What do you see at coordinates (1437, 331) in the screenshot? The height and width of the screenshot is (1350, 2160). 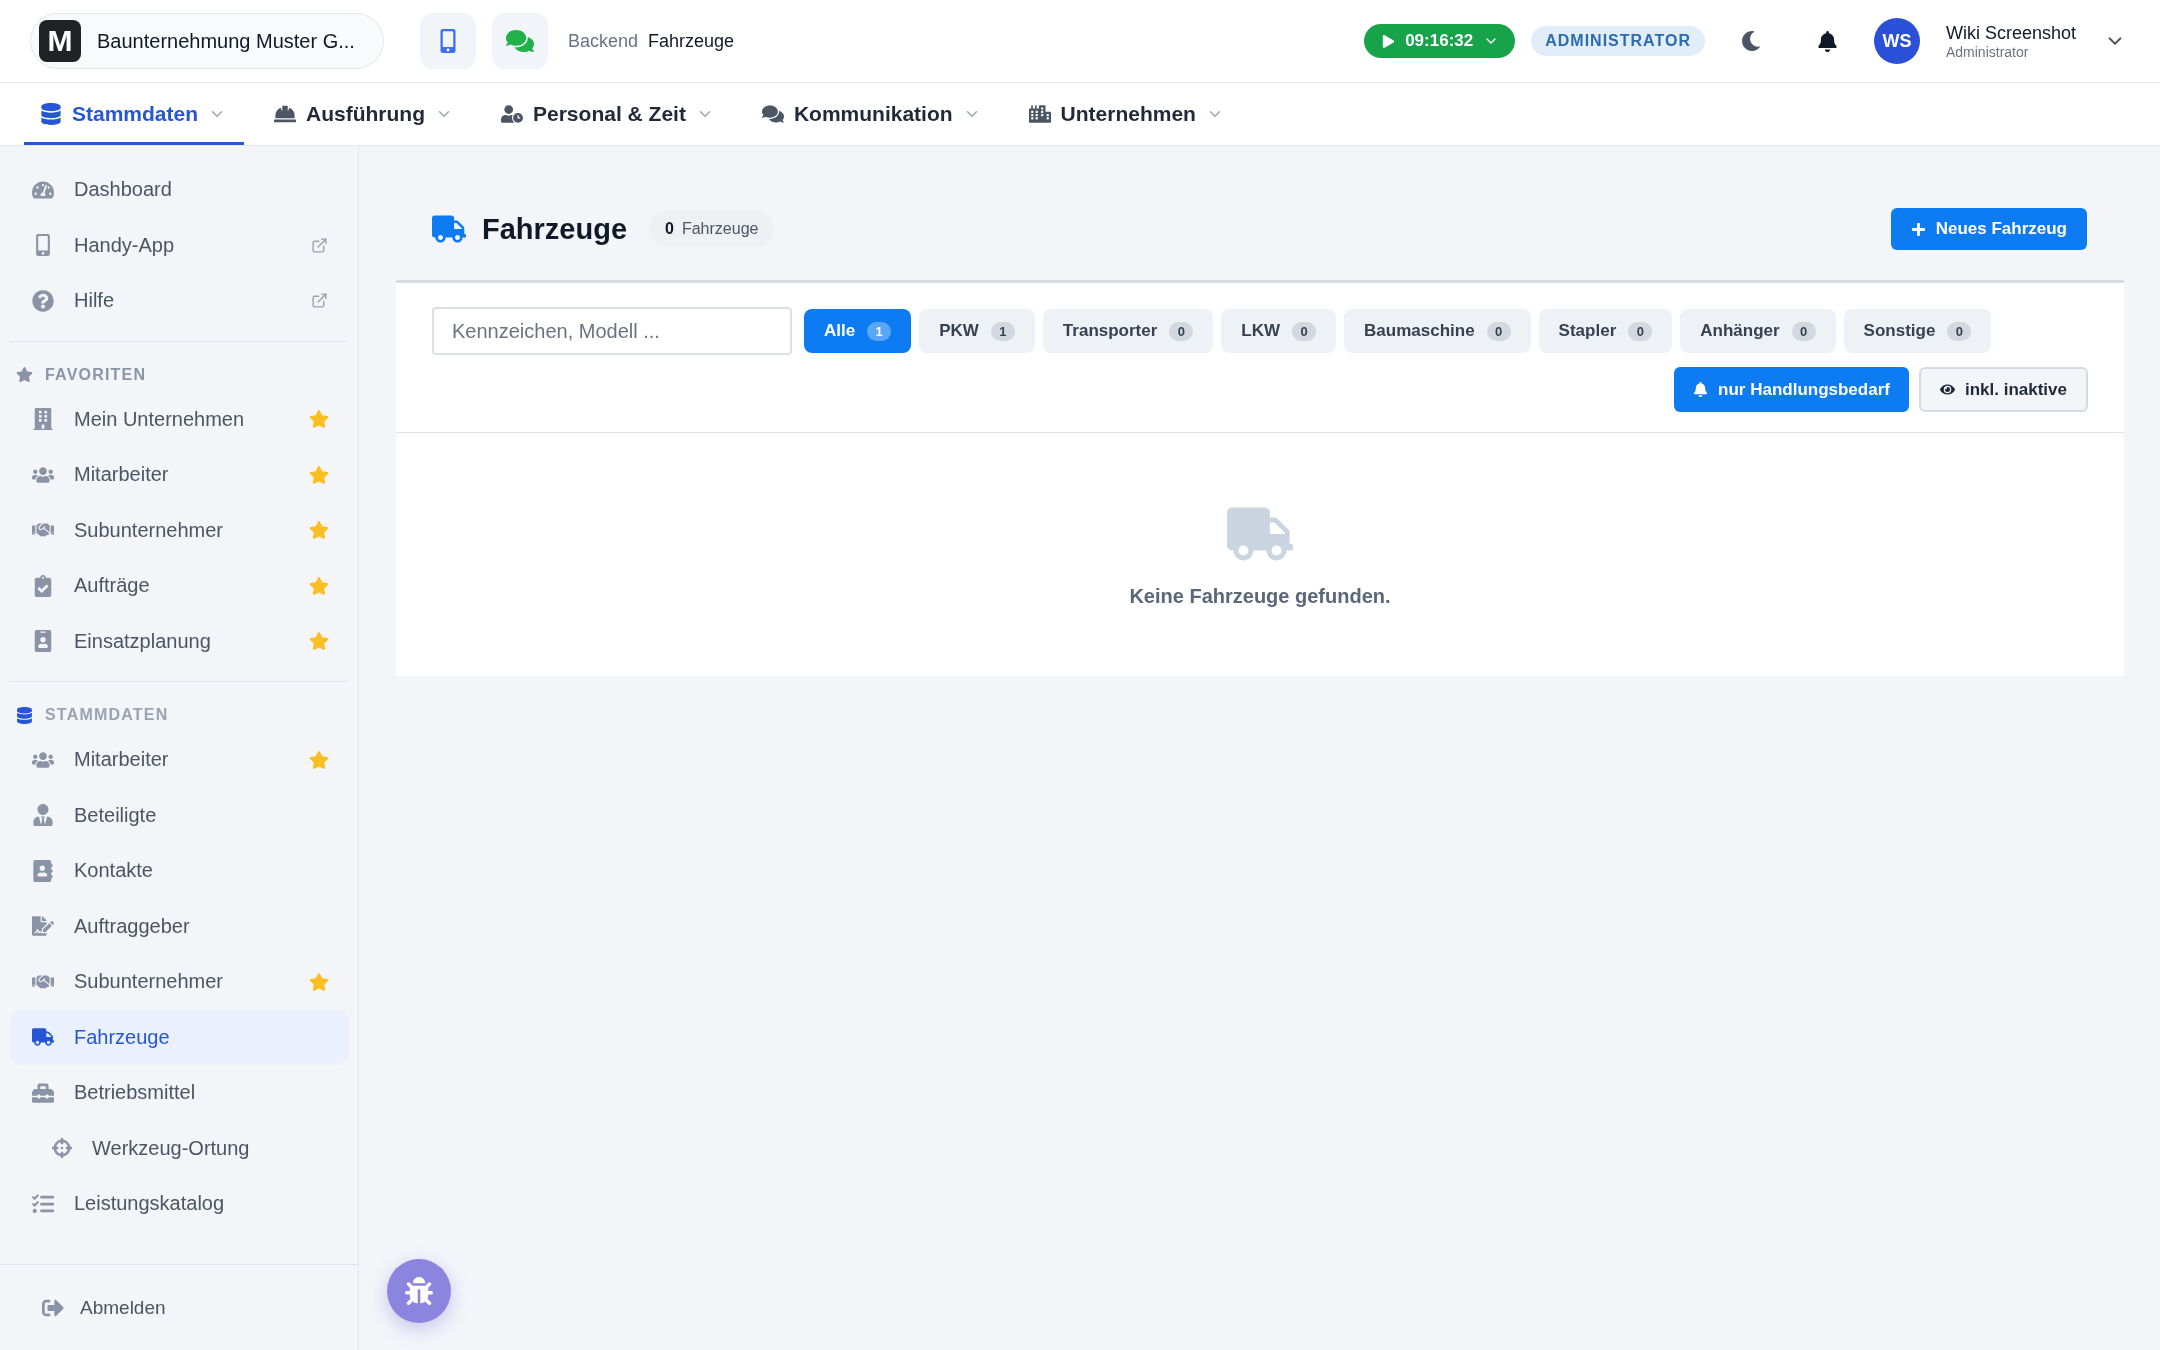 I see `filter-chip: Baumaschine 0` at bounding box center [1437, 331].